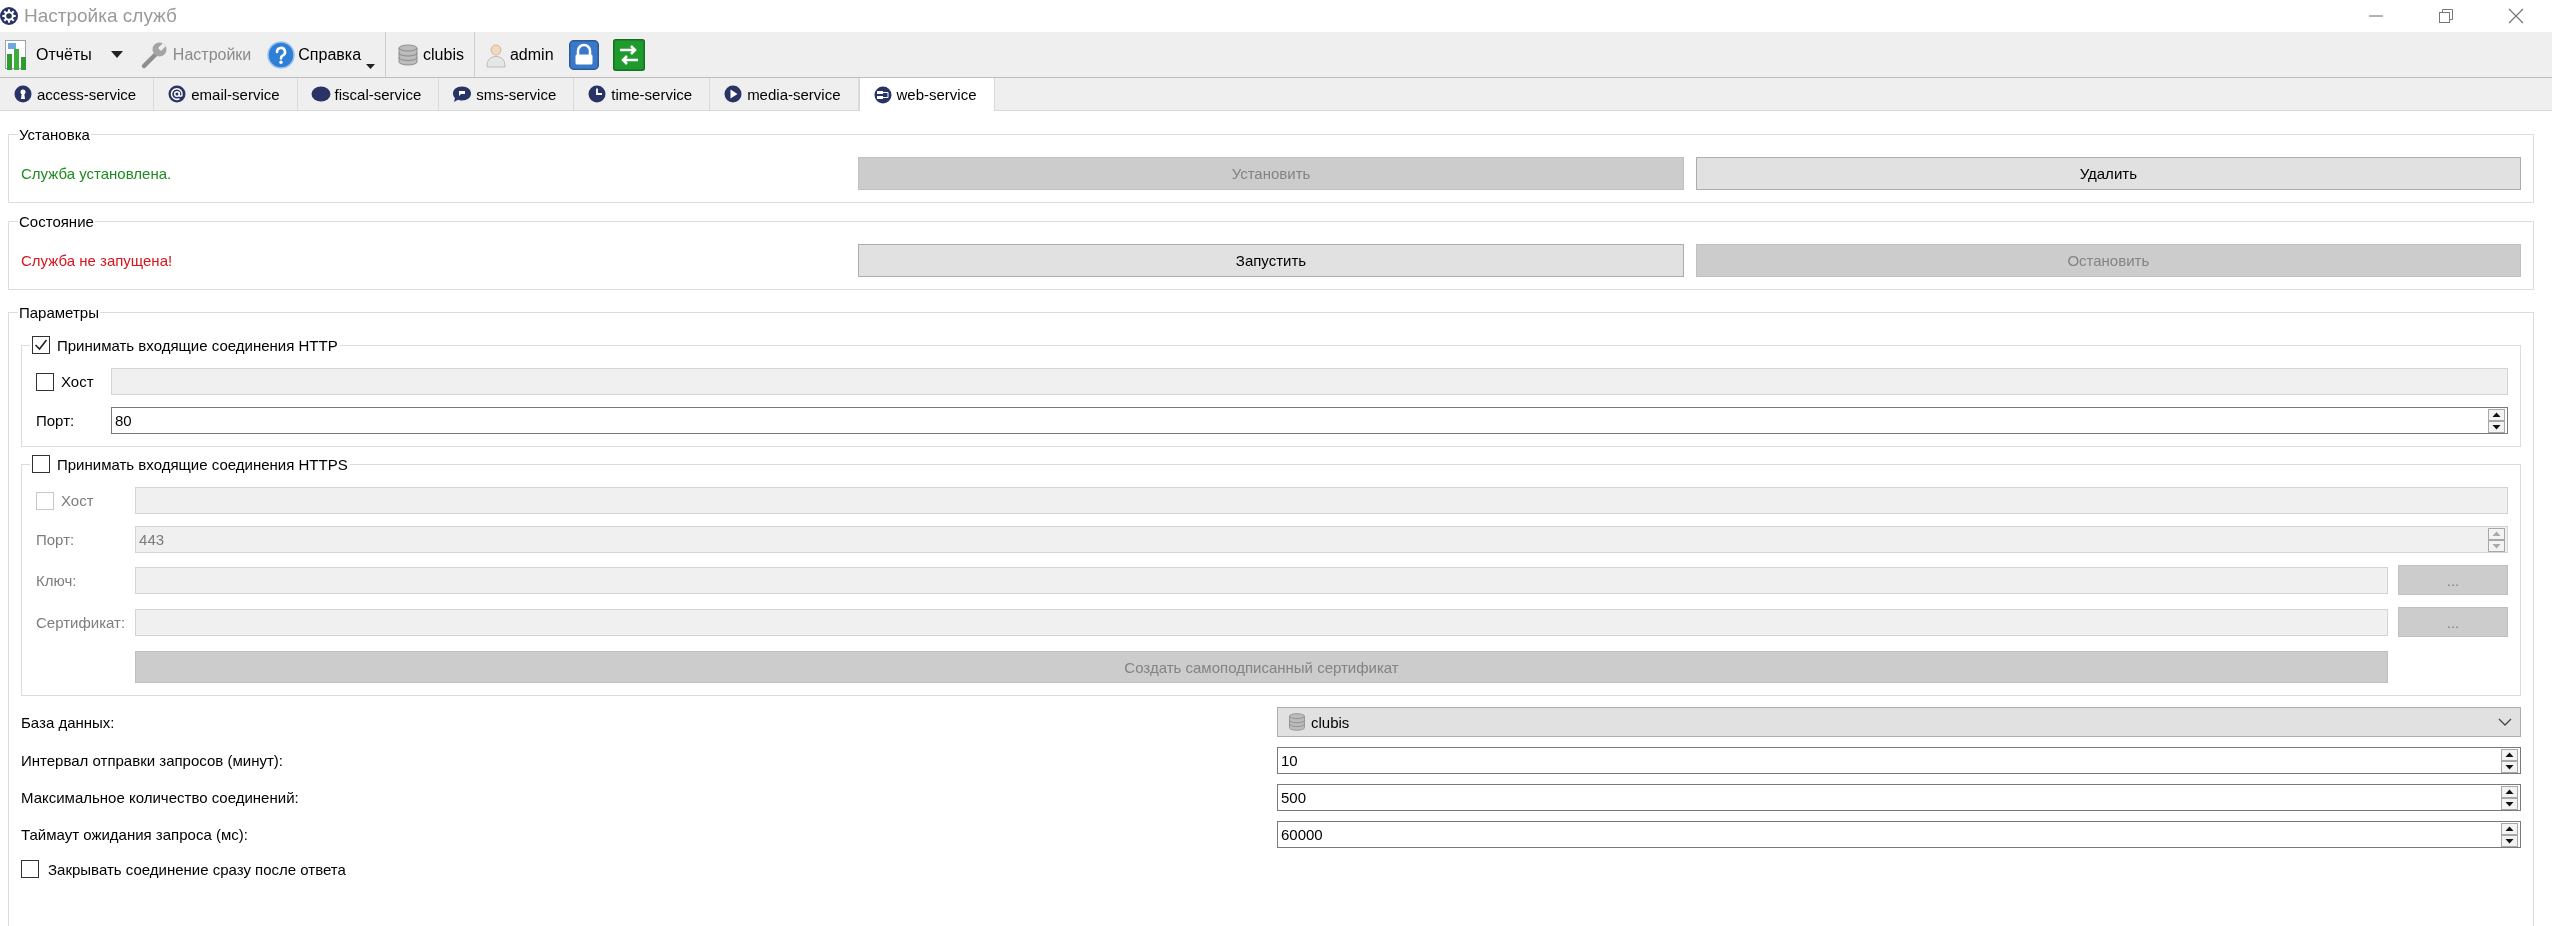  What do you see at coordinates (202, 464) in the screenshot?
I see `checkbox-label: Принимать входящие соединения HTTPS` at bounding box center [202, 464].